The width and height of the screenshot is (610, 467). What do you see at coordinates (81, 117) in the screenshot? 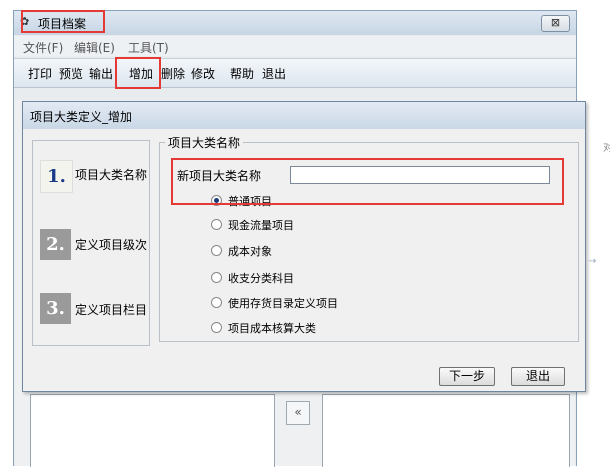
I see `dialog-title: 项目大类定义_增加` at bounding box center [81, 117].